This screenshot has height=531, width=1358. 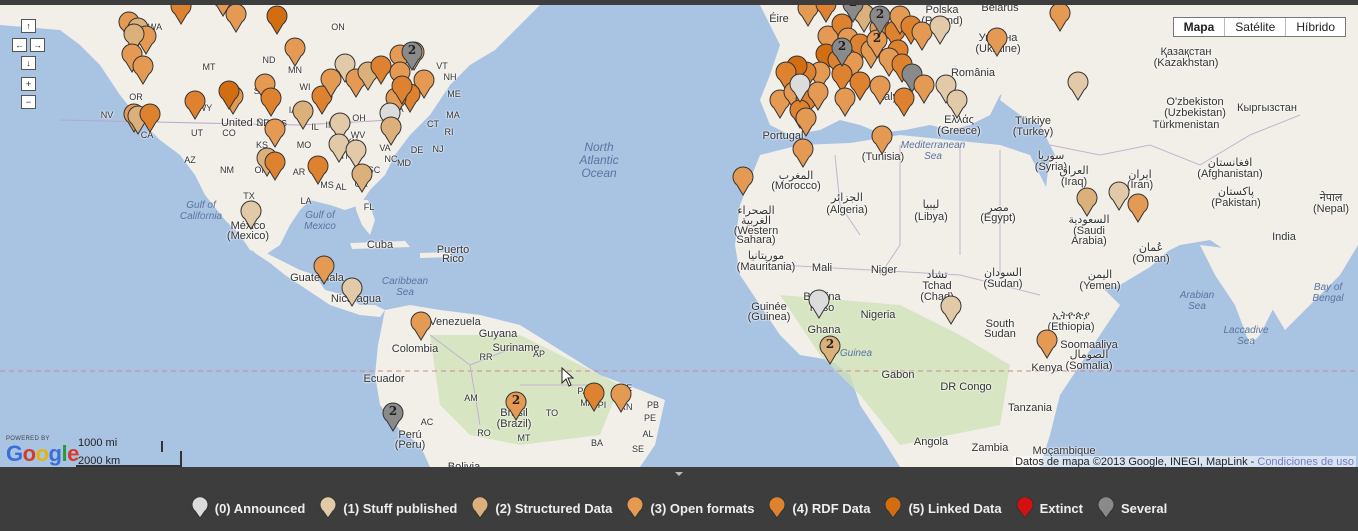 What do you see at coordinates (1328, 298) in the screenshot?
I see `sea-label: Bengal` at bounding box center [1328, 298].